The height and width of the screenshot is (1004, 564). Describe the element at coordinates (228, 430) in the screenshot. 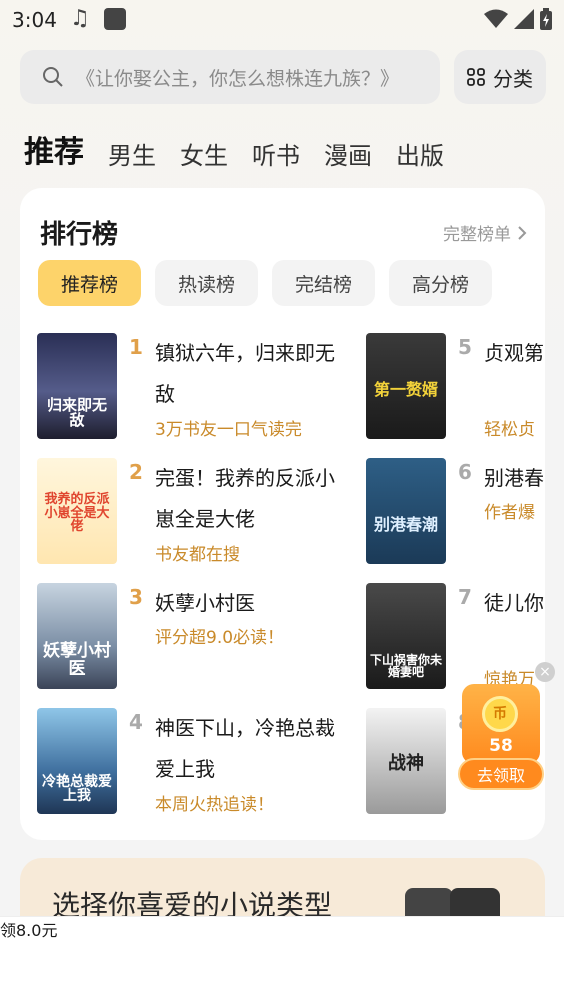

I see `book-tag: 3万书友一口气读完` at that location.